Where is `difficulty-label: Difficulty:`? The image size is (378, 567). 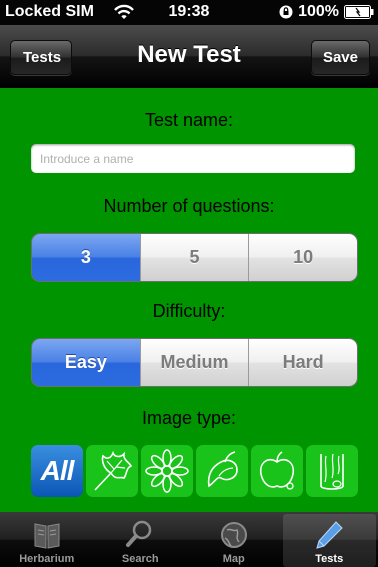
difficulty-label: Difficulty: is located at coordinates (189, 311).